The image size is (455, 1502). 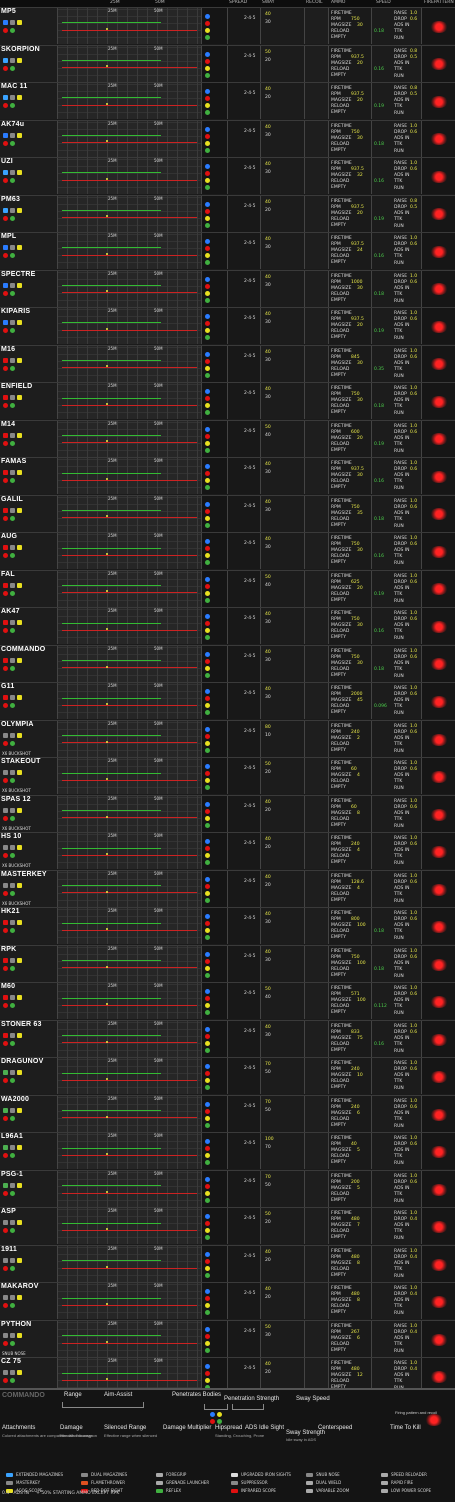 I want to click on legend-blue-icon, so click(x=212, y=1414).